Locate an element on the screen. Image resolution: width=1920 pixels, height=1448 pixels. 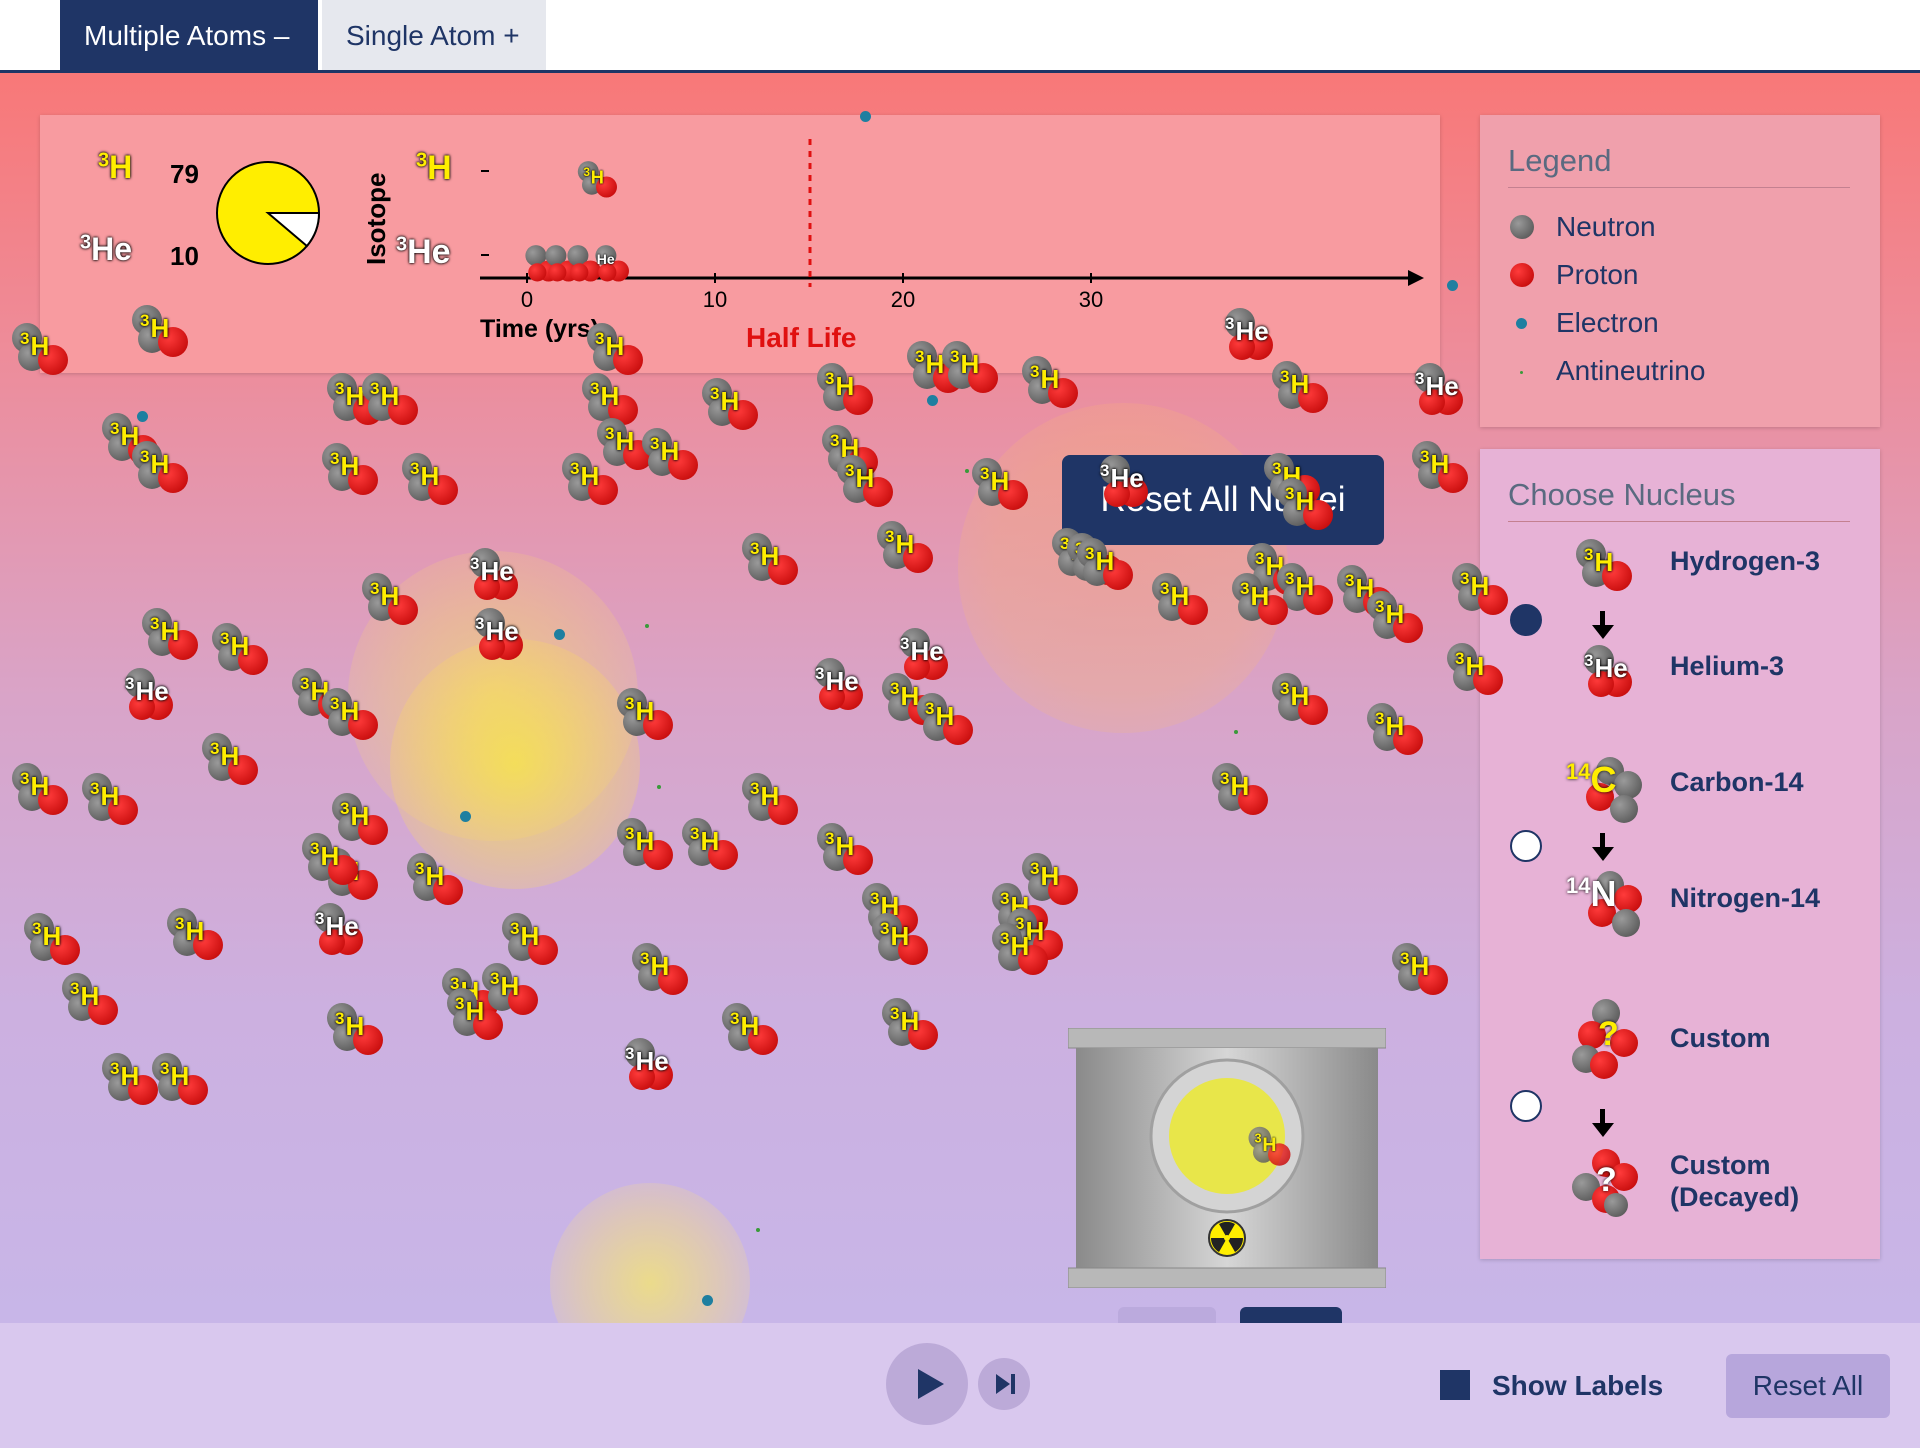
legend-divider is located at coordinates (1679, 187).